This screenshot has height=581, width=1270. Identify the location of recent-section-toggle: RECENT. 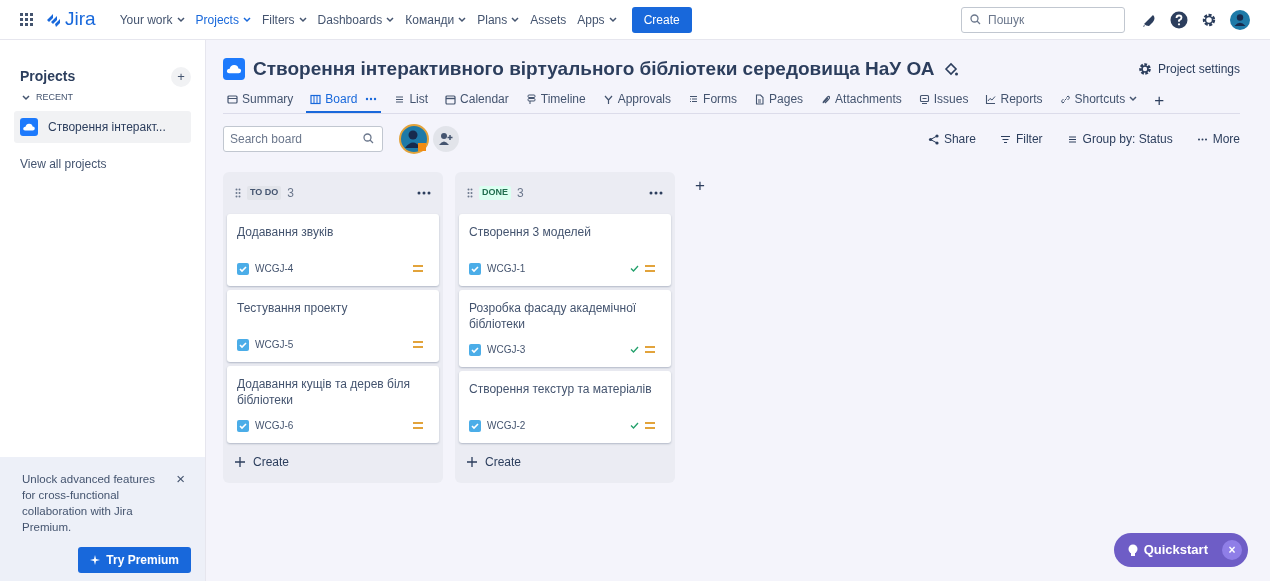
(102, 98).